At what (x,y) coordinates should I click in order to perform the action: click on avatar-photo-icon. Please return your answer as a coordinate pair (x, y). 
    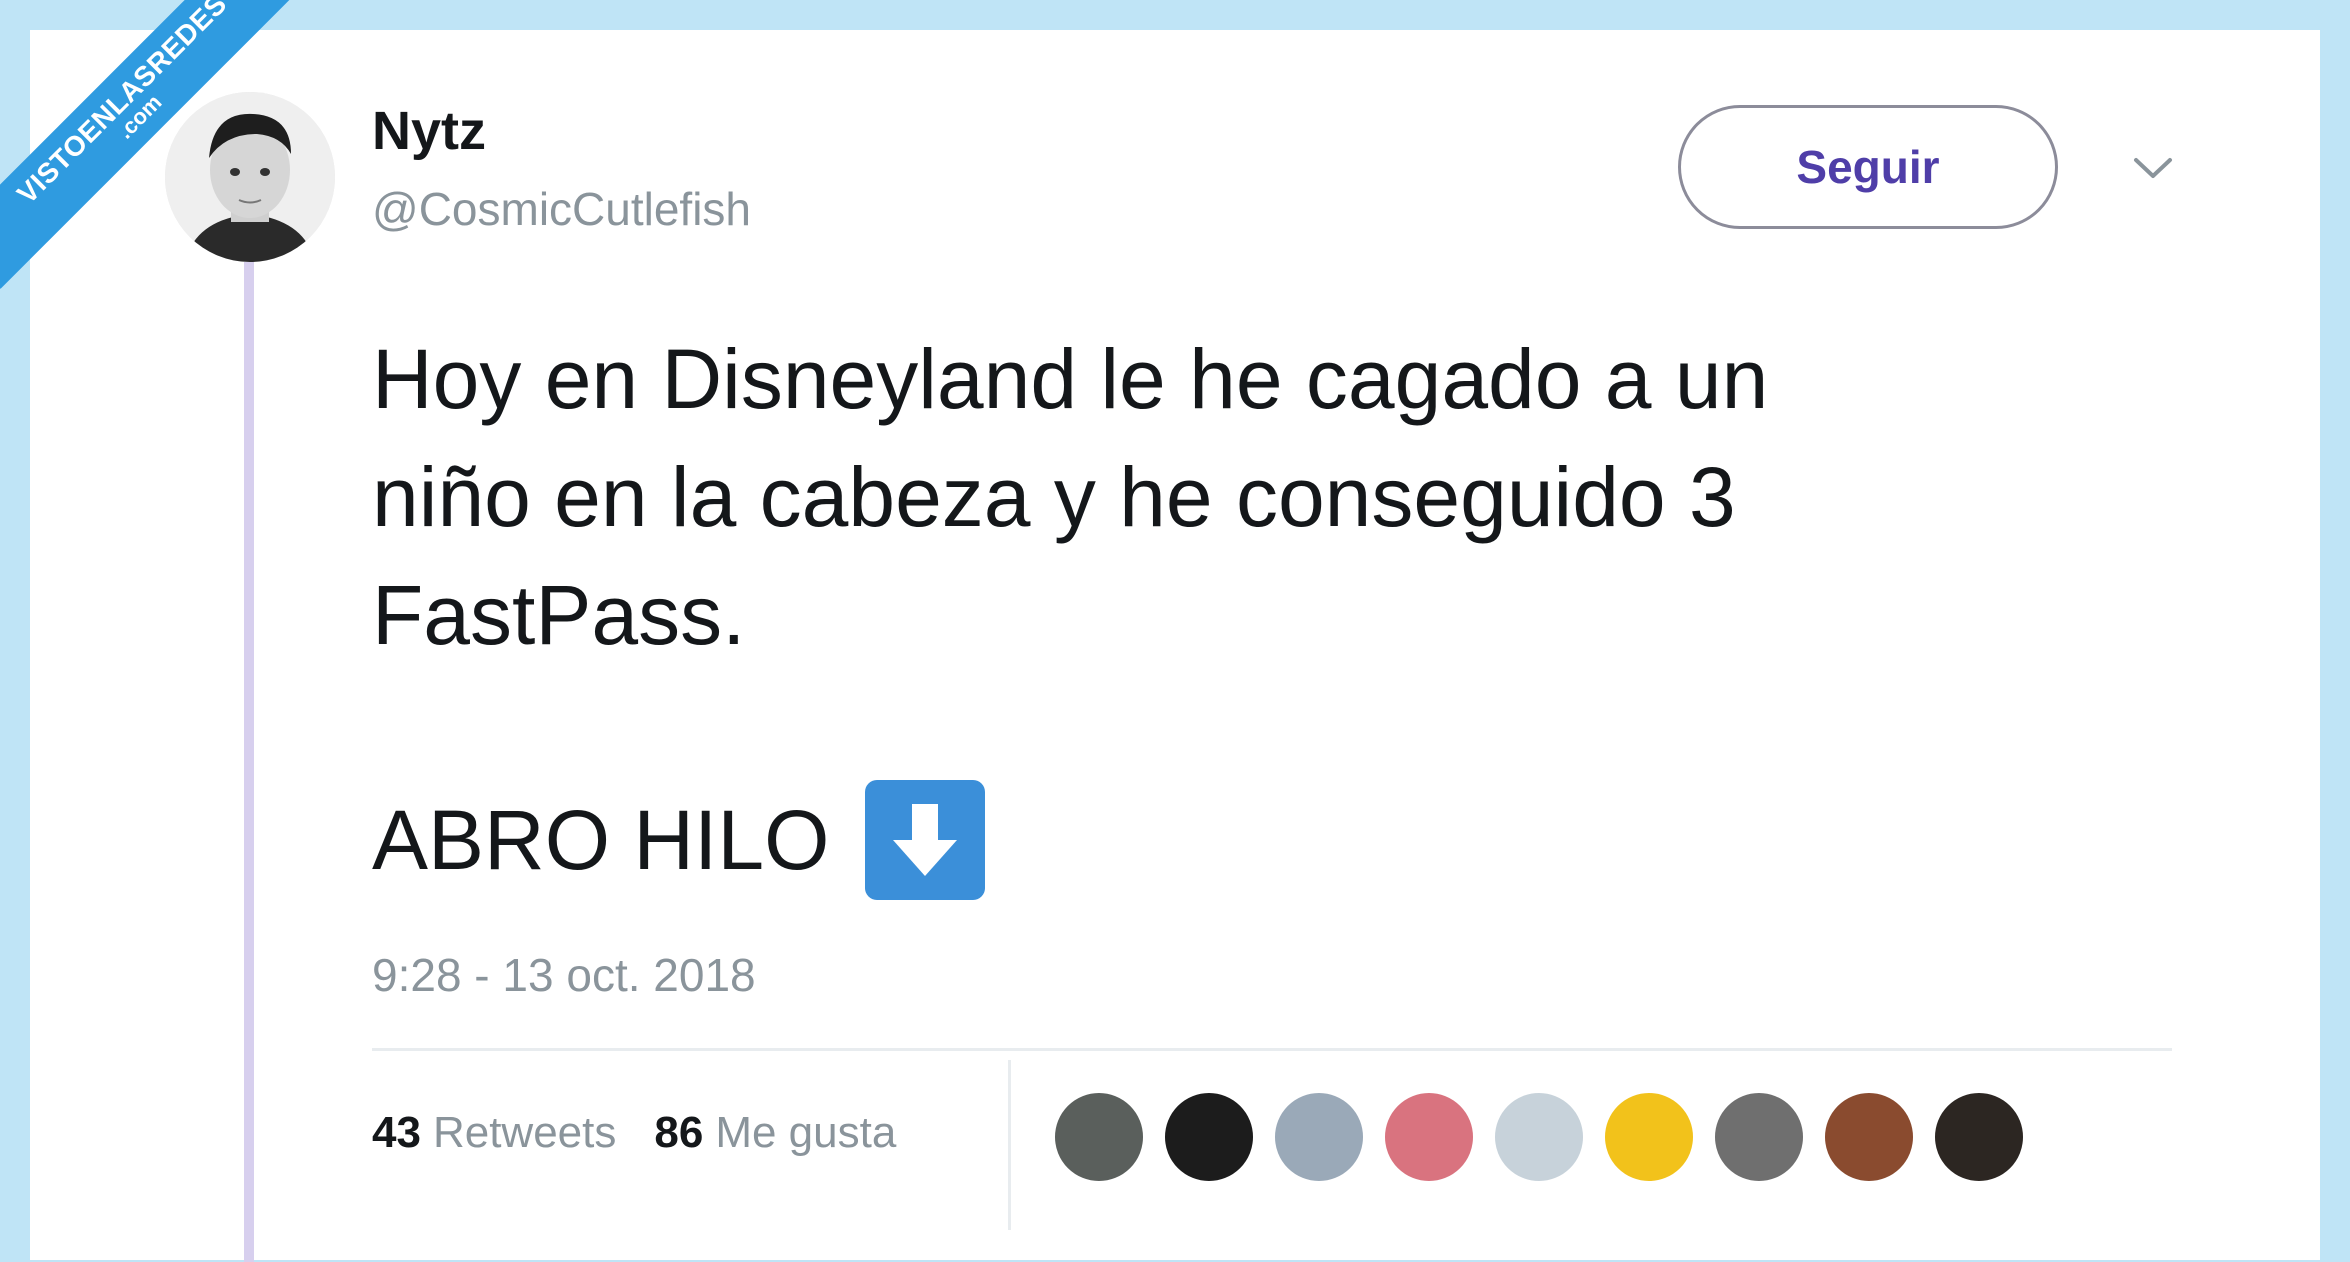
    Looking at the image, I should click on (250, 177).